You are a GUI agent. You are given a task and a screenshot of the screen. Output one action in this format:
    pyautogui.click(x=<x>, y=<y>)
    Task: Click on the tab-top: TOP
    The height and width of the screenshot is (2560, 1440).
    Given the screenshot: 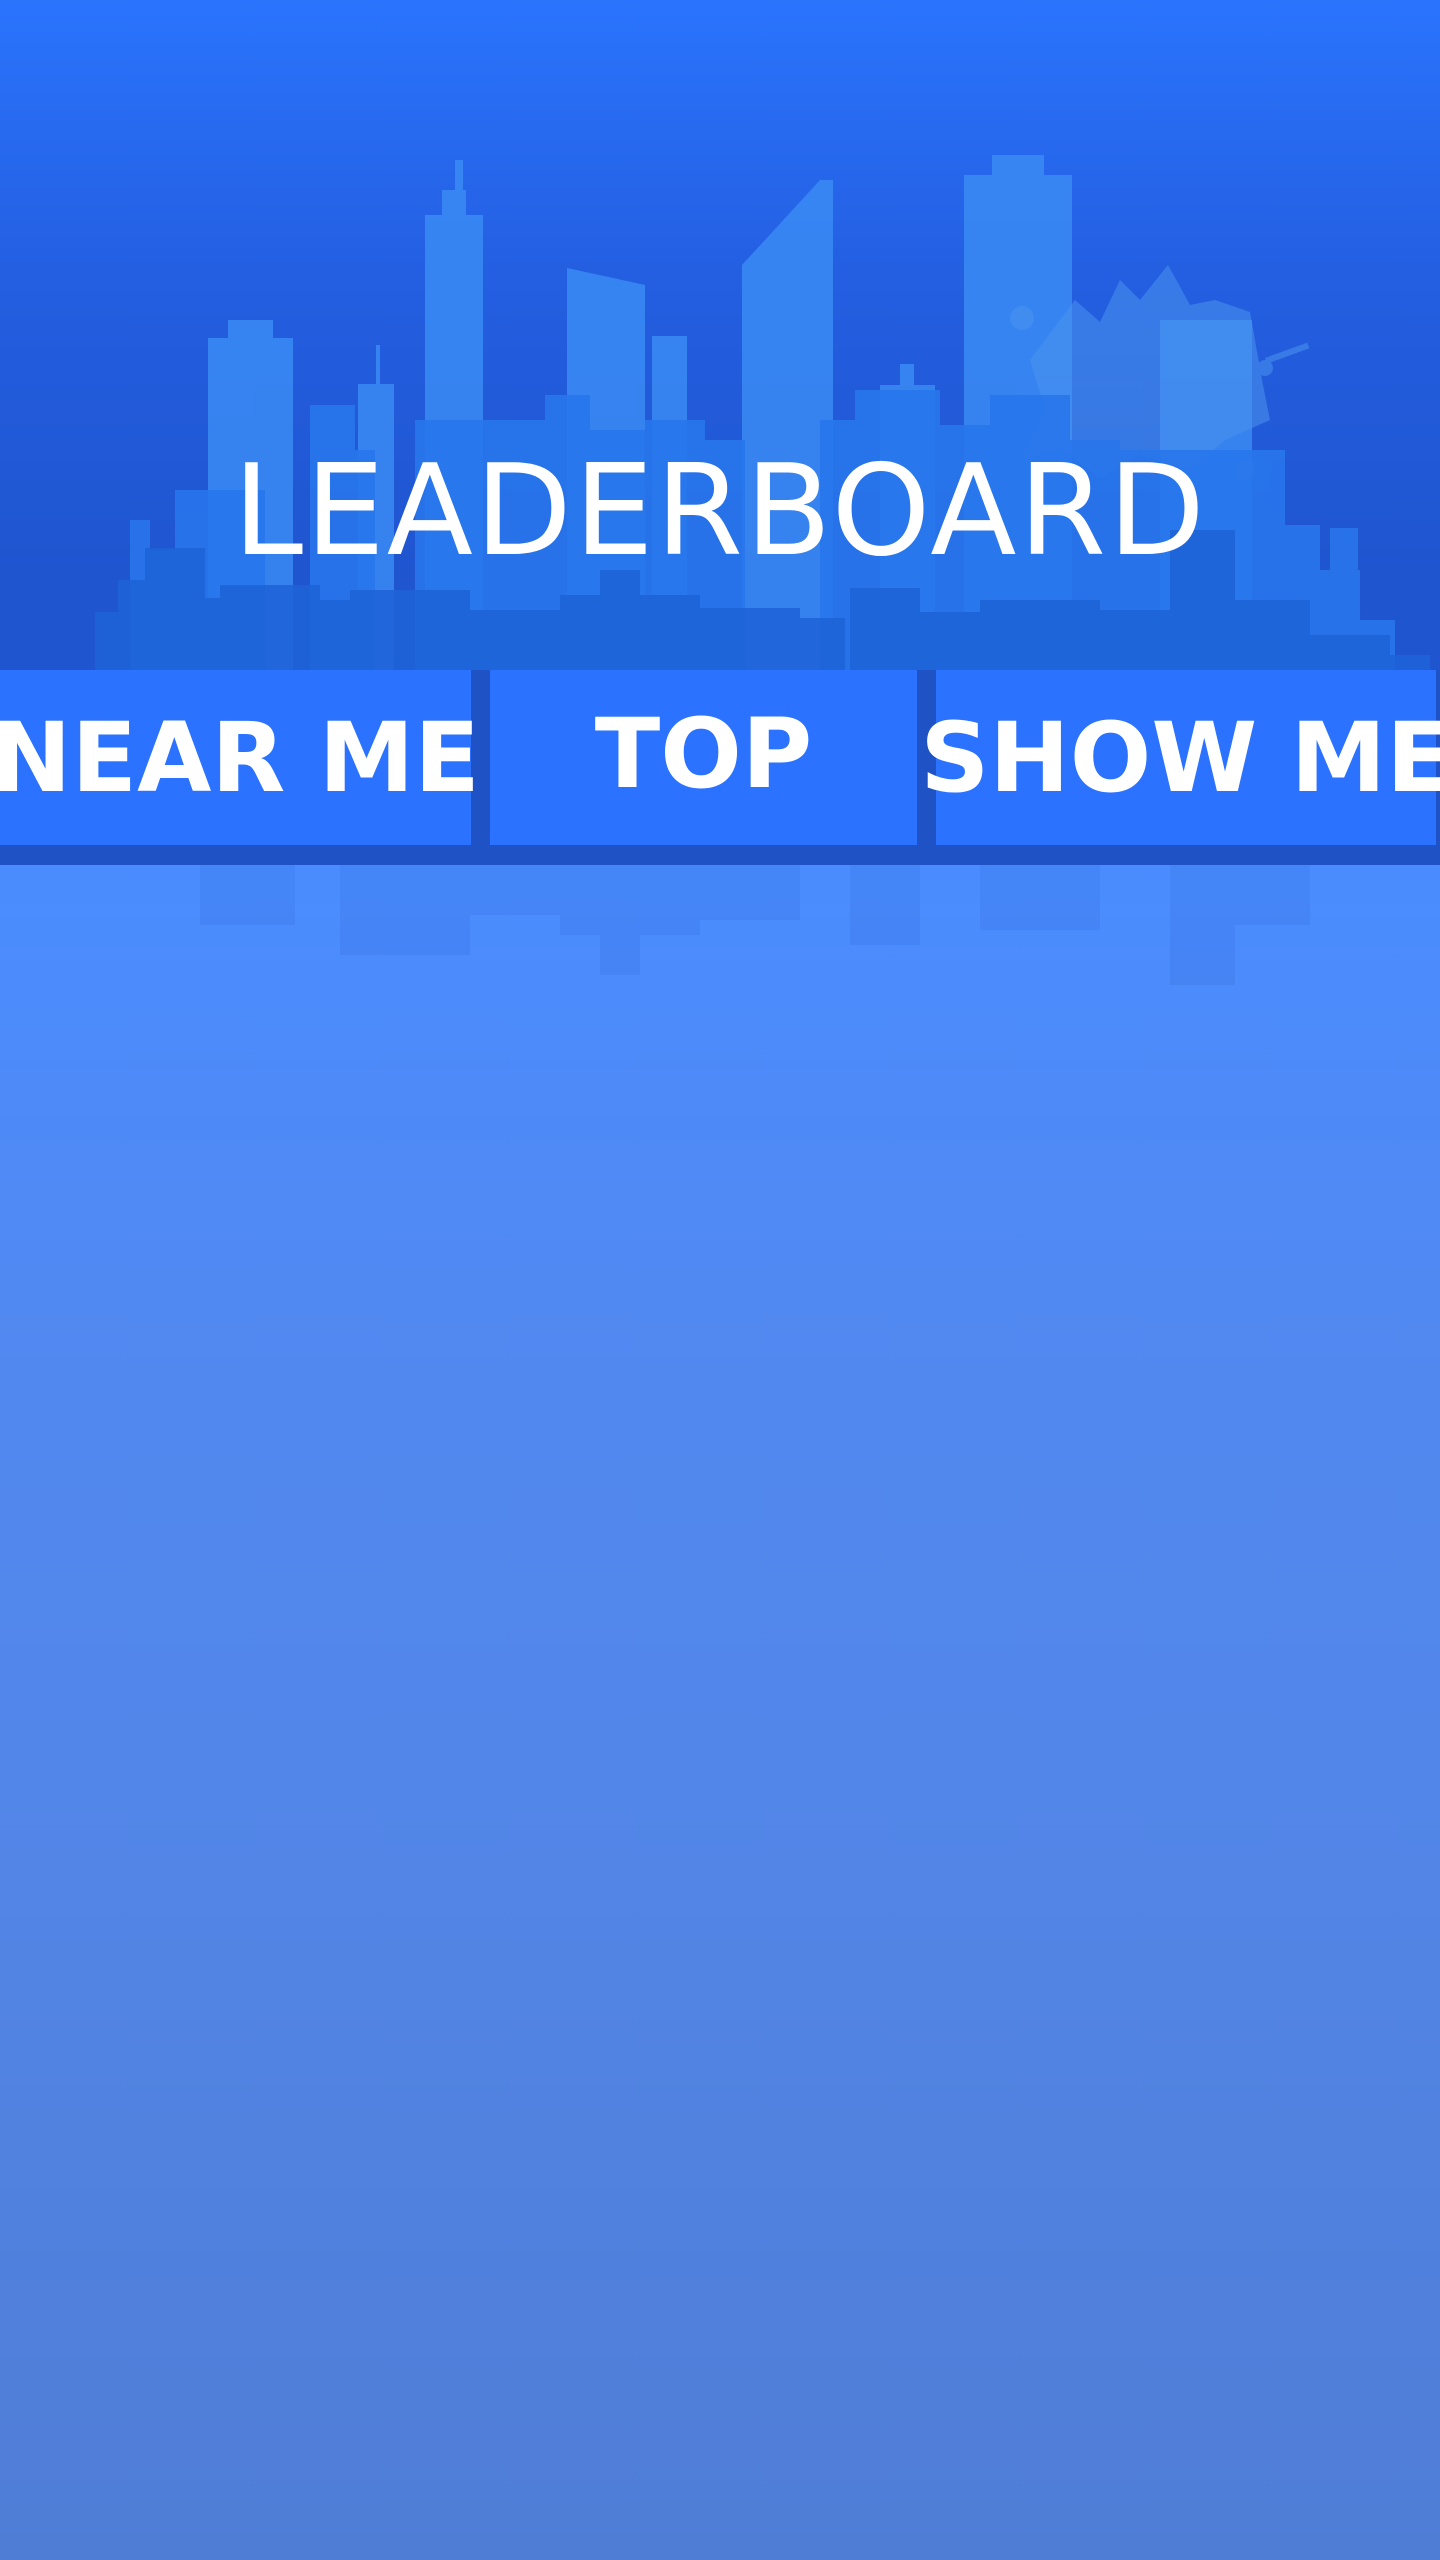 What is the action you would take?
    pyautogui.click(x=703, y=757)
    